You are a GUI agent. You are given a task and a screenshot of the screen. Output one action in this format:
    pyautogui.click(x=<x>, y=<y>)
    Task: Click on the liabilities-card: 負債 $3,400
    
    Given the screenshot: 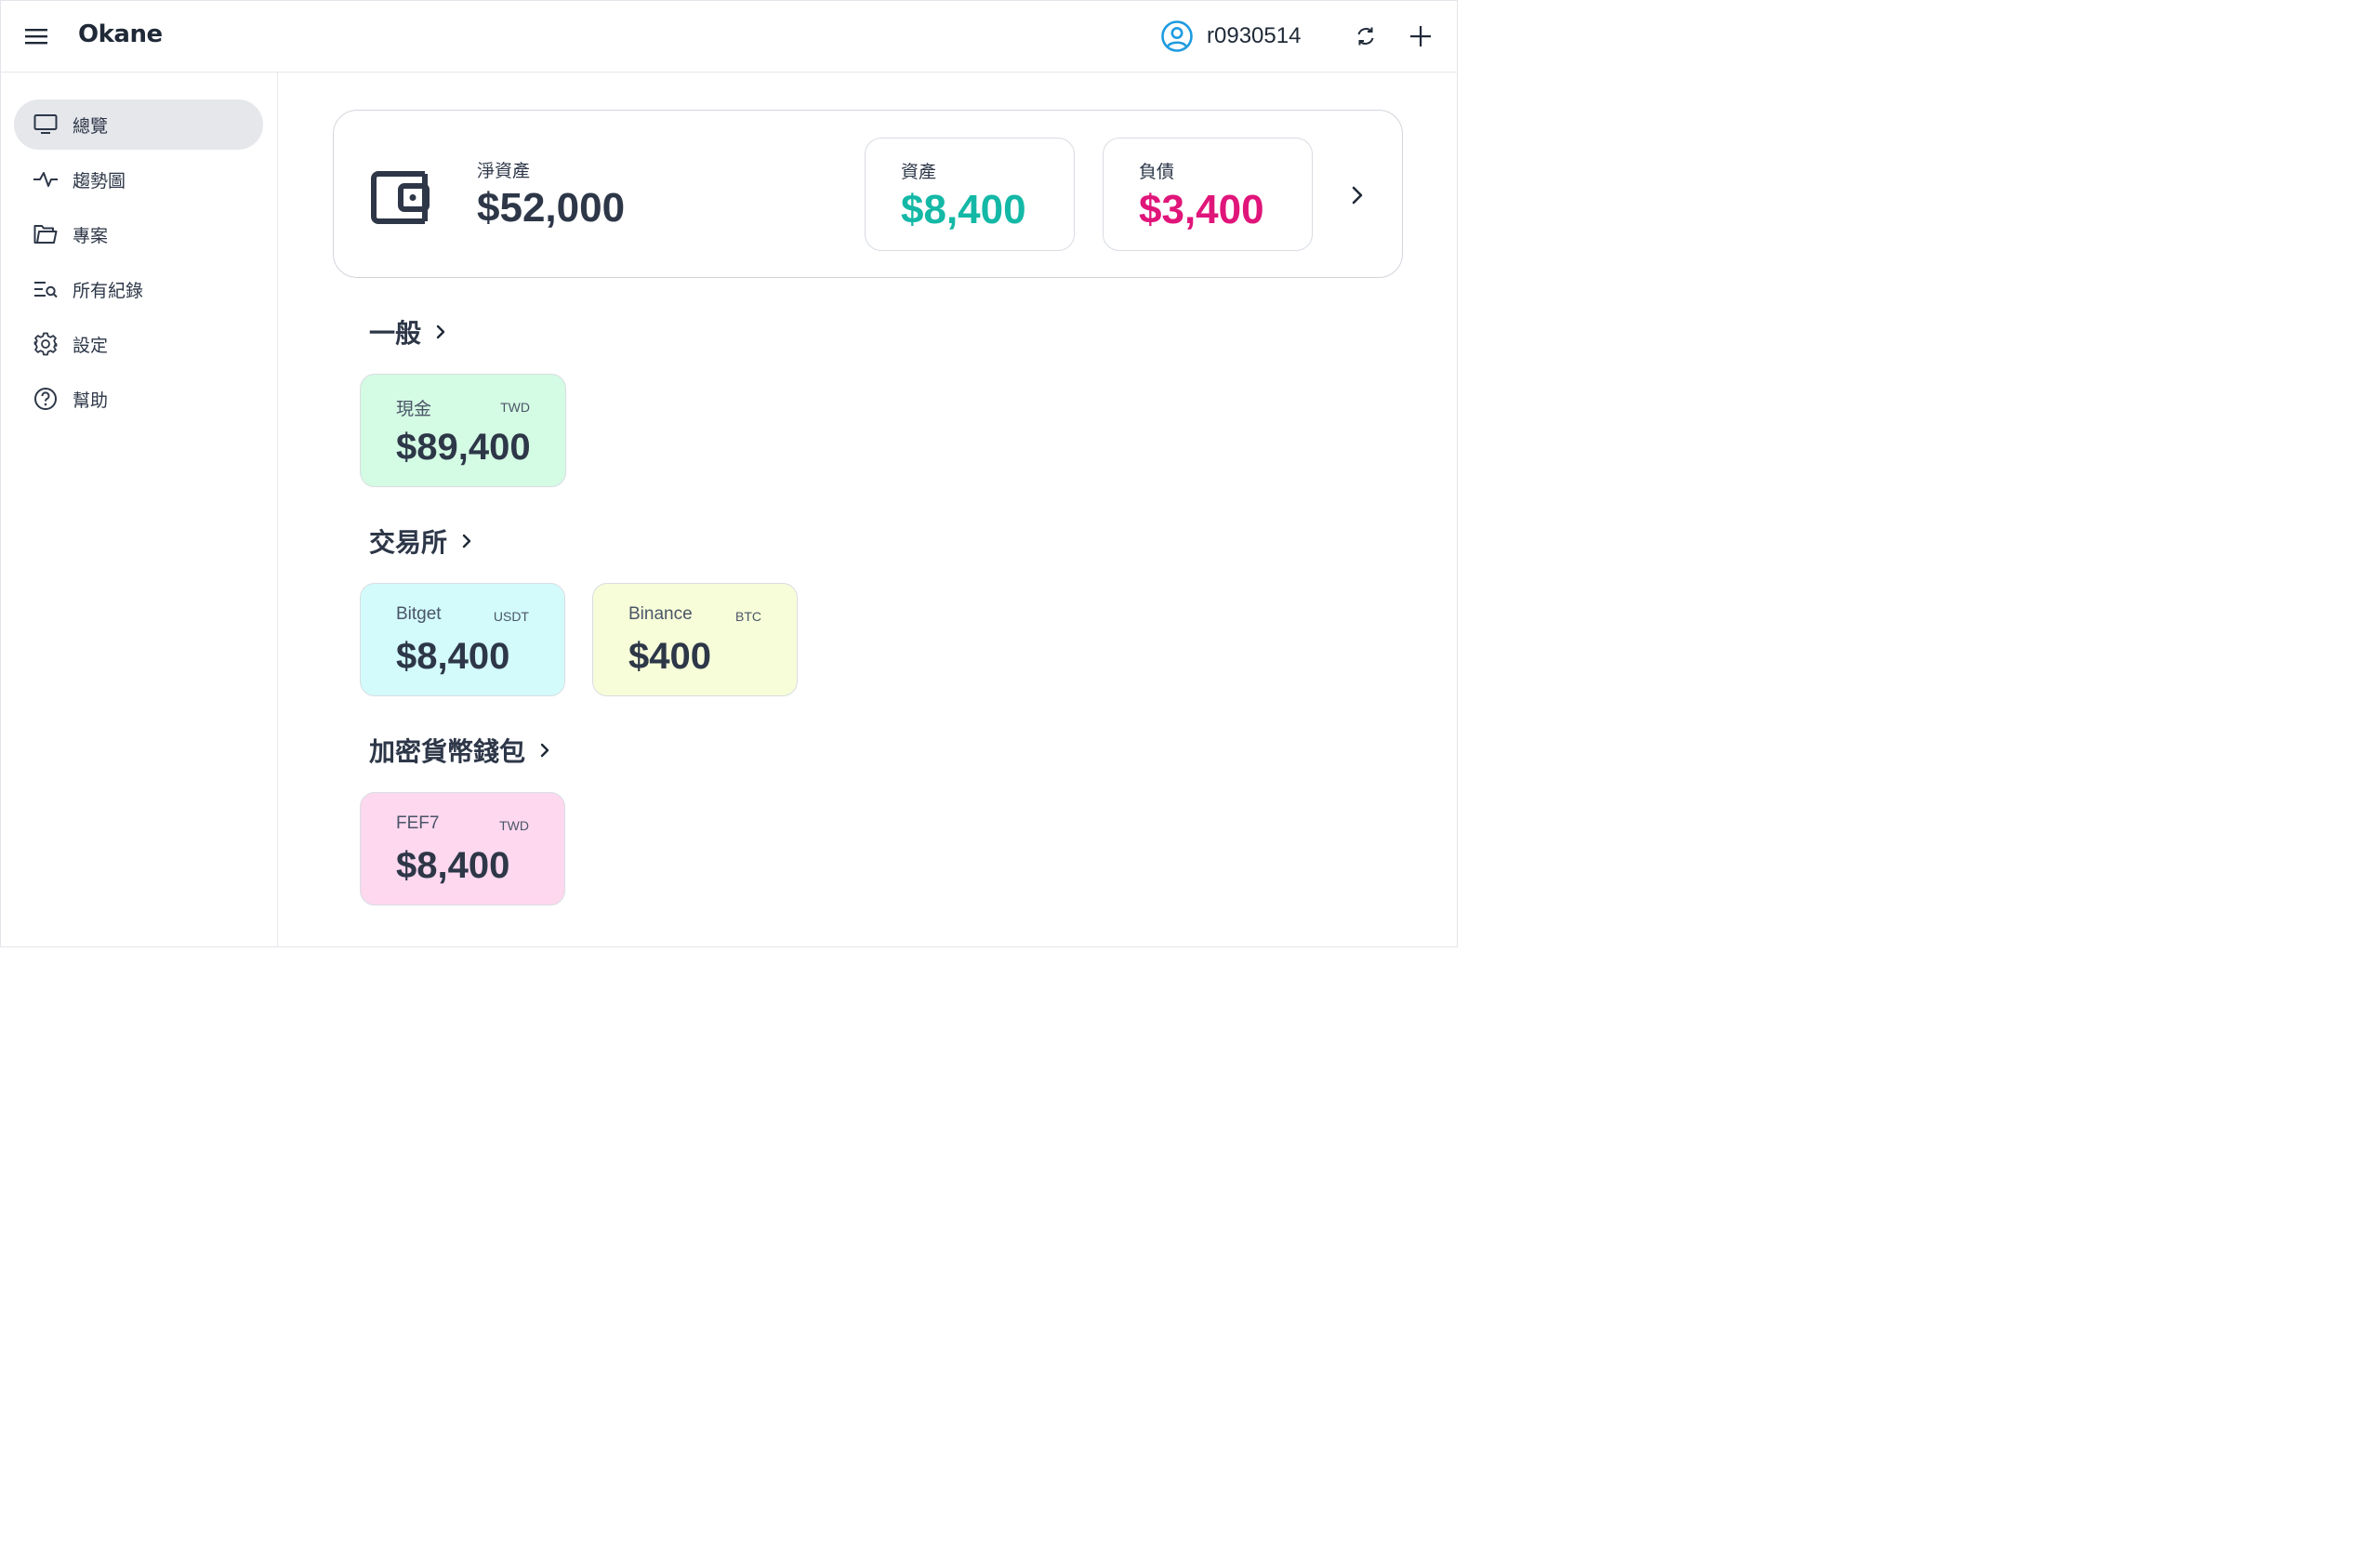 What is the action you would take?
    pyautogui.click(x=1208, y=194)
    